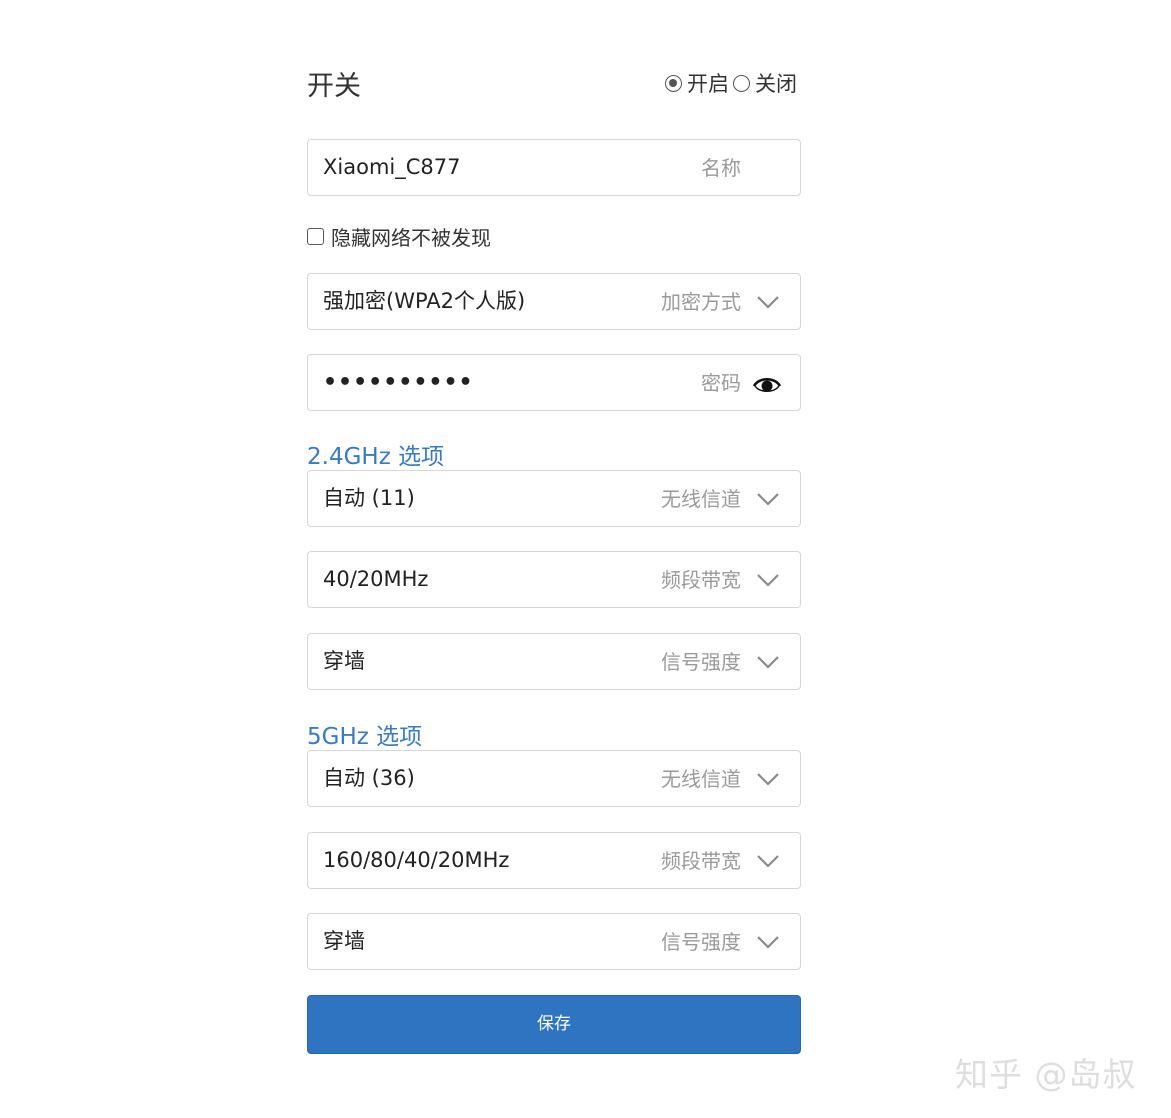 This screenshot has height=1118, width=1171. What do you see at coordinates (554, 860) in the screenshot?
I see `bandwidth-select-5ghz: 160/80/40/20MHz 频段带宽` at bounding box center [554, 860].